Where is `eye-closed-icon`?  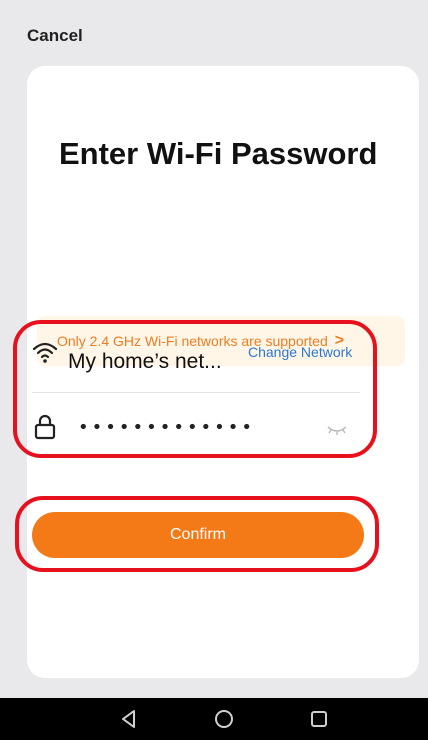 eye-closed-icon is located at coordinates (337, 430).